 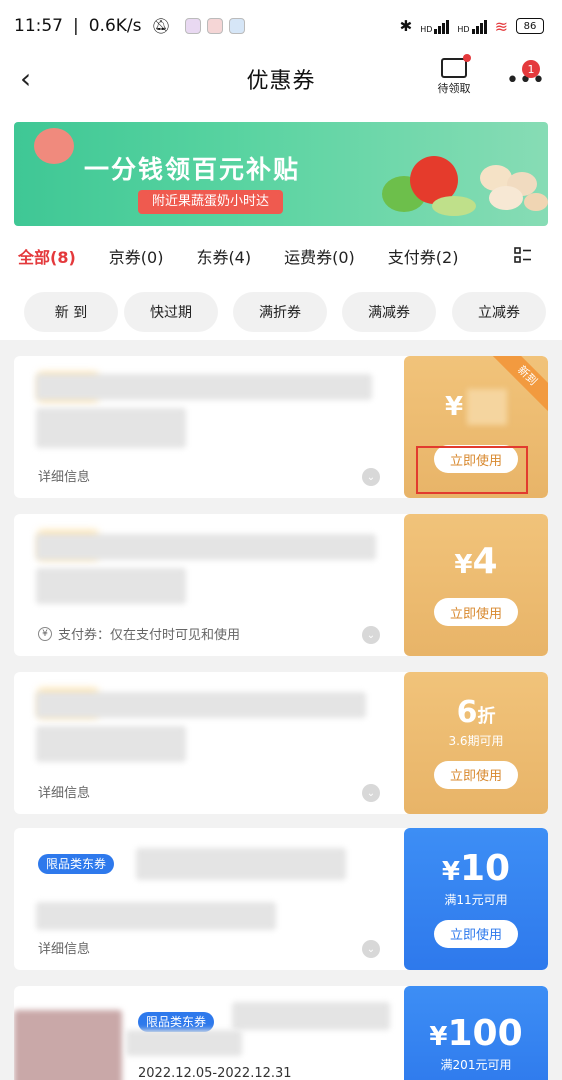 What do you see at coordinates (54, 146) in the screenshot?
I see `peach-image` at bounding box center [54, 146].